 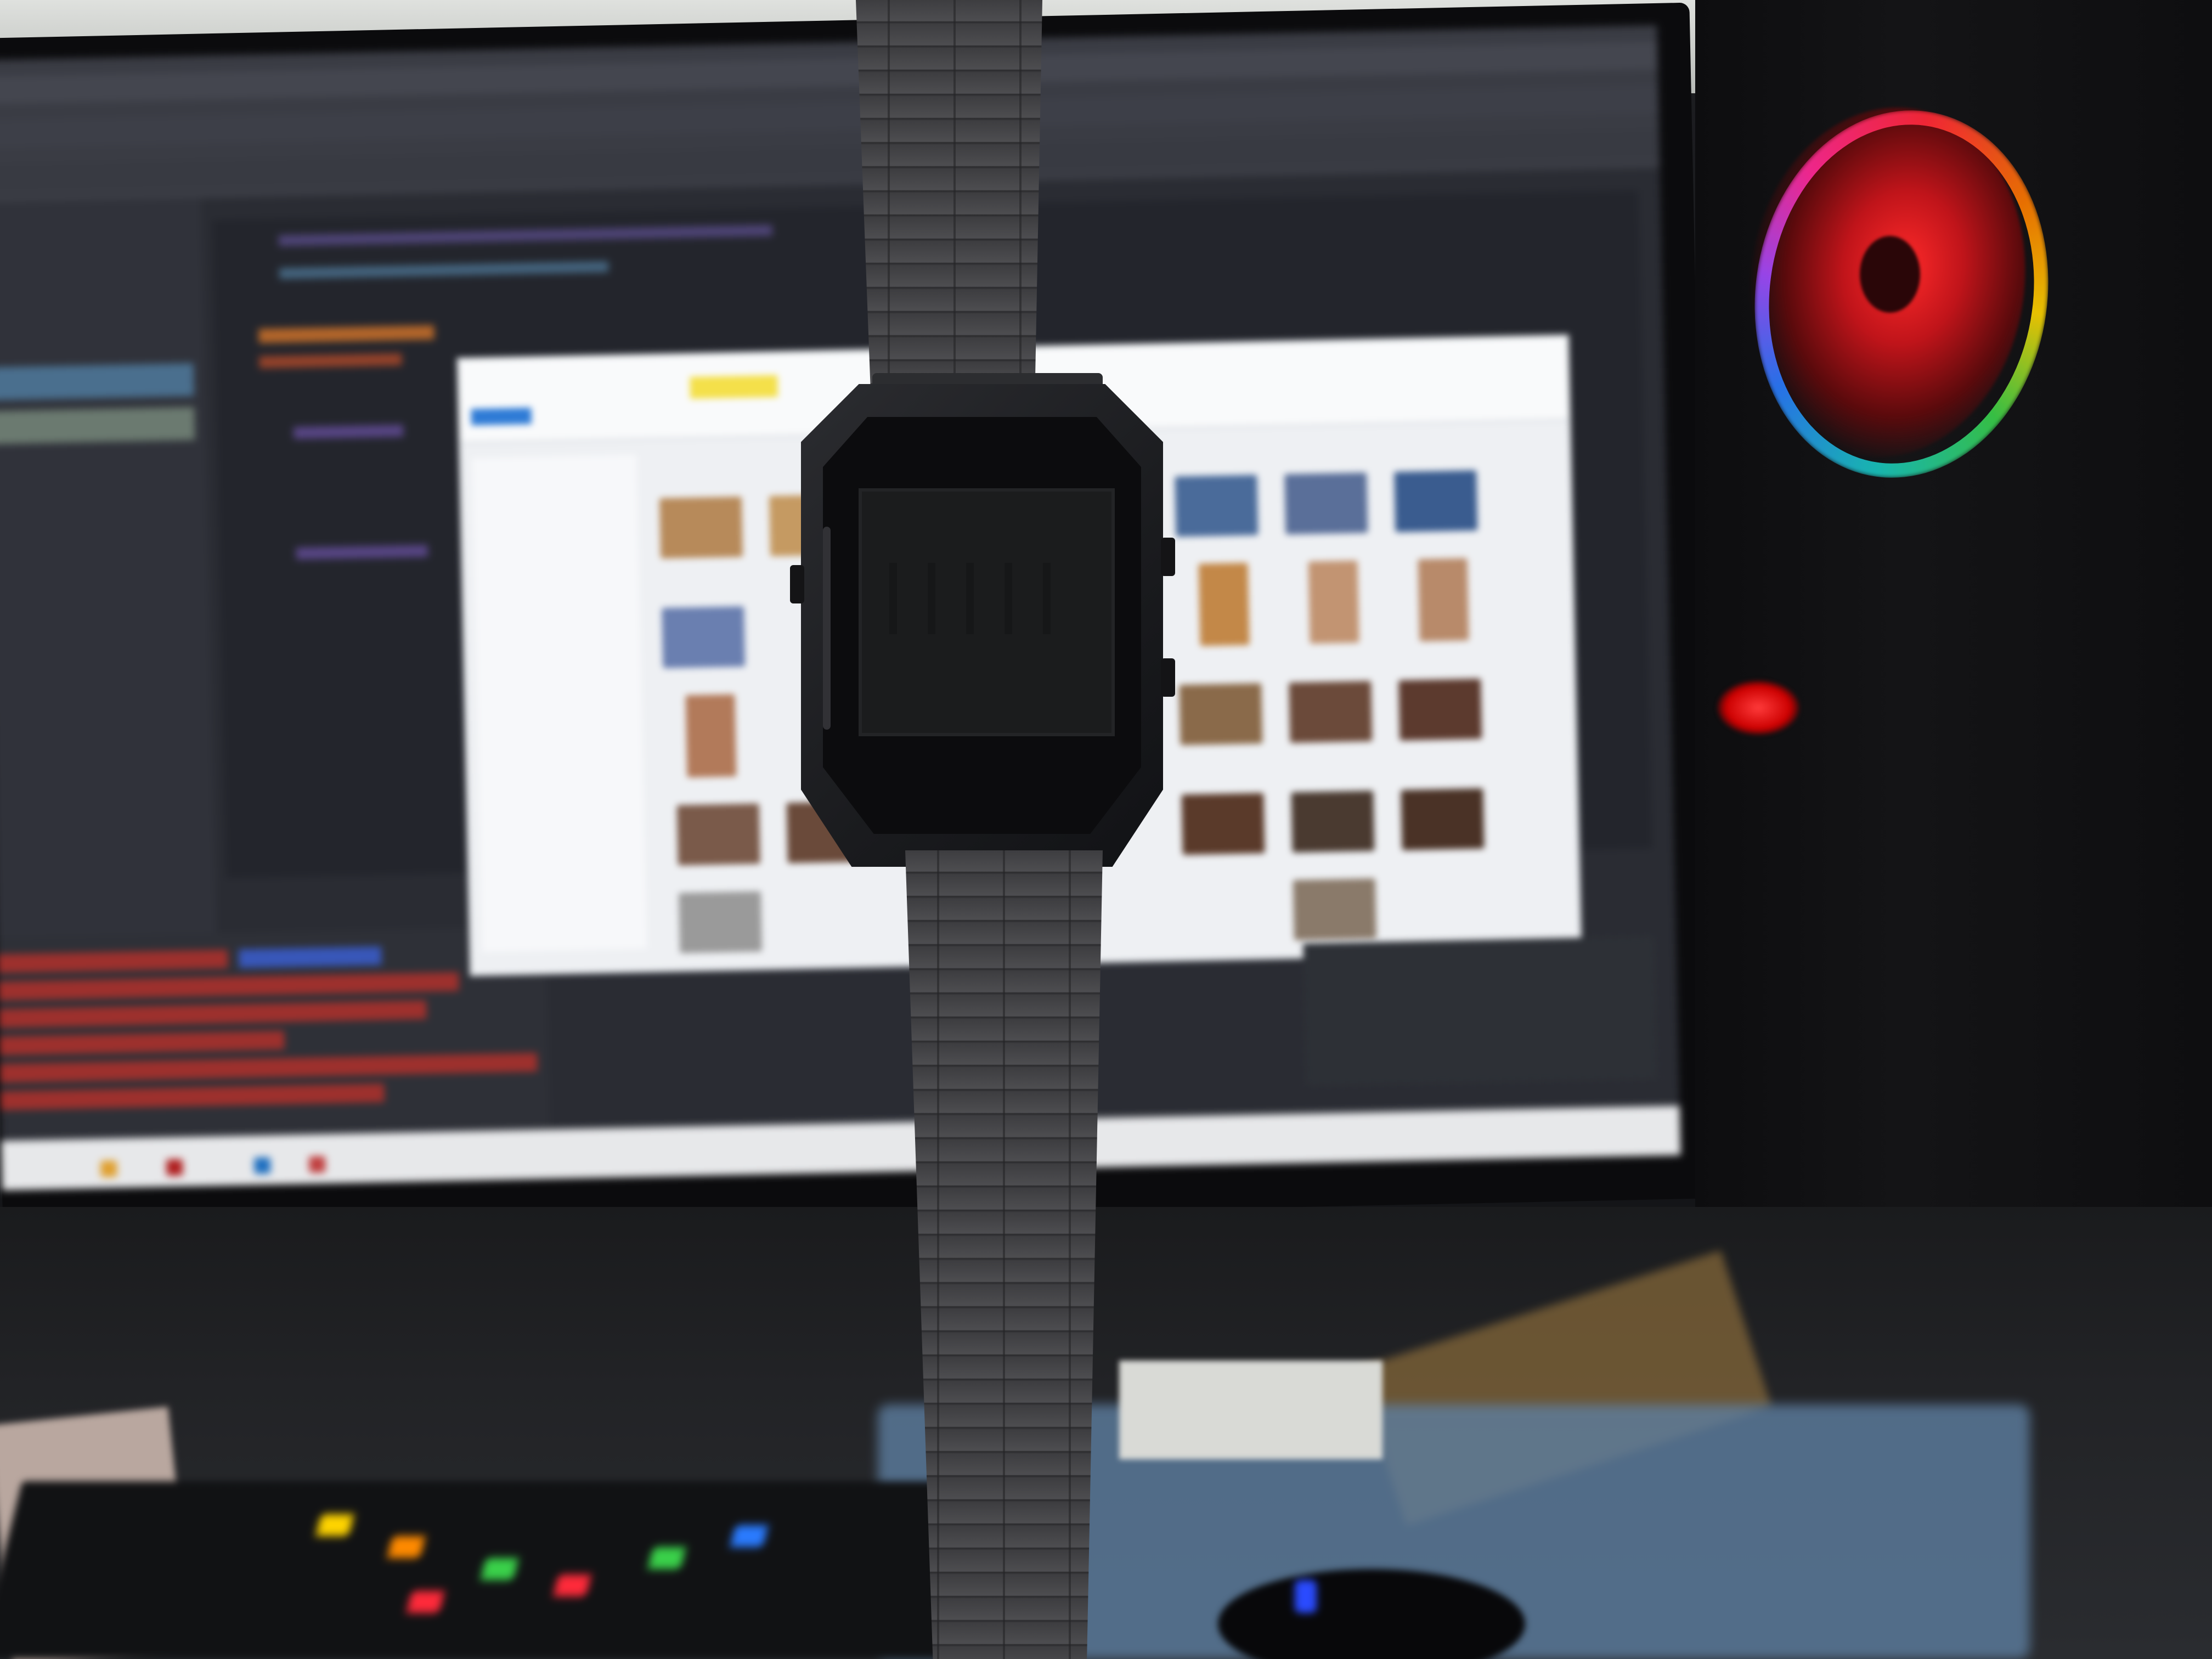 I want to click on ide-highlight-row, so click(x=97, y=425).